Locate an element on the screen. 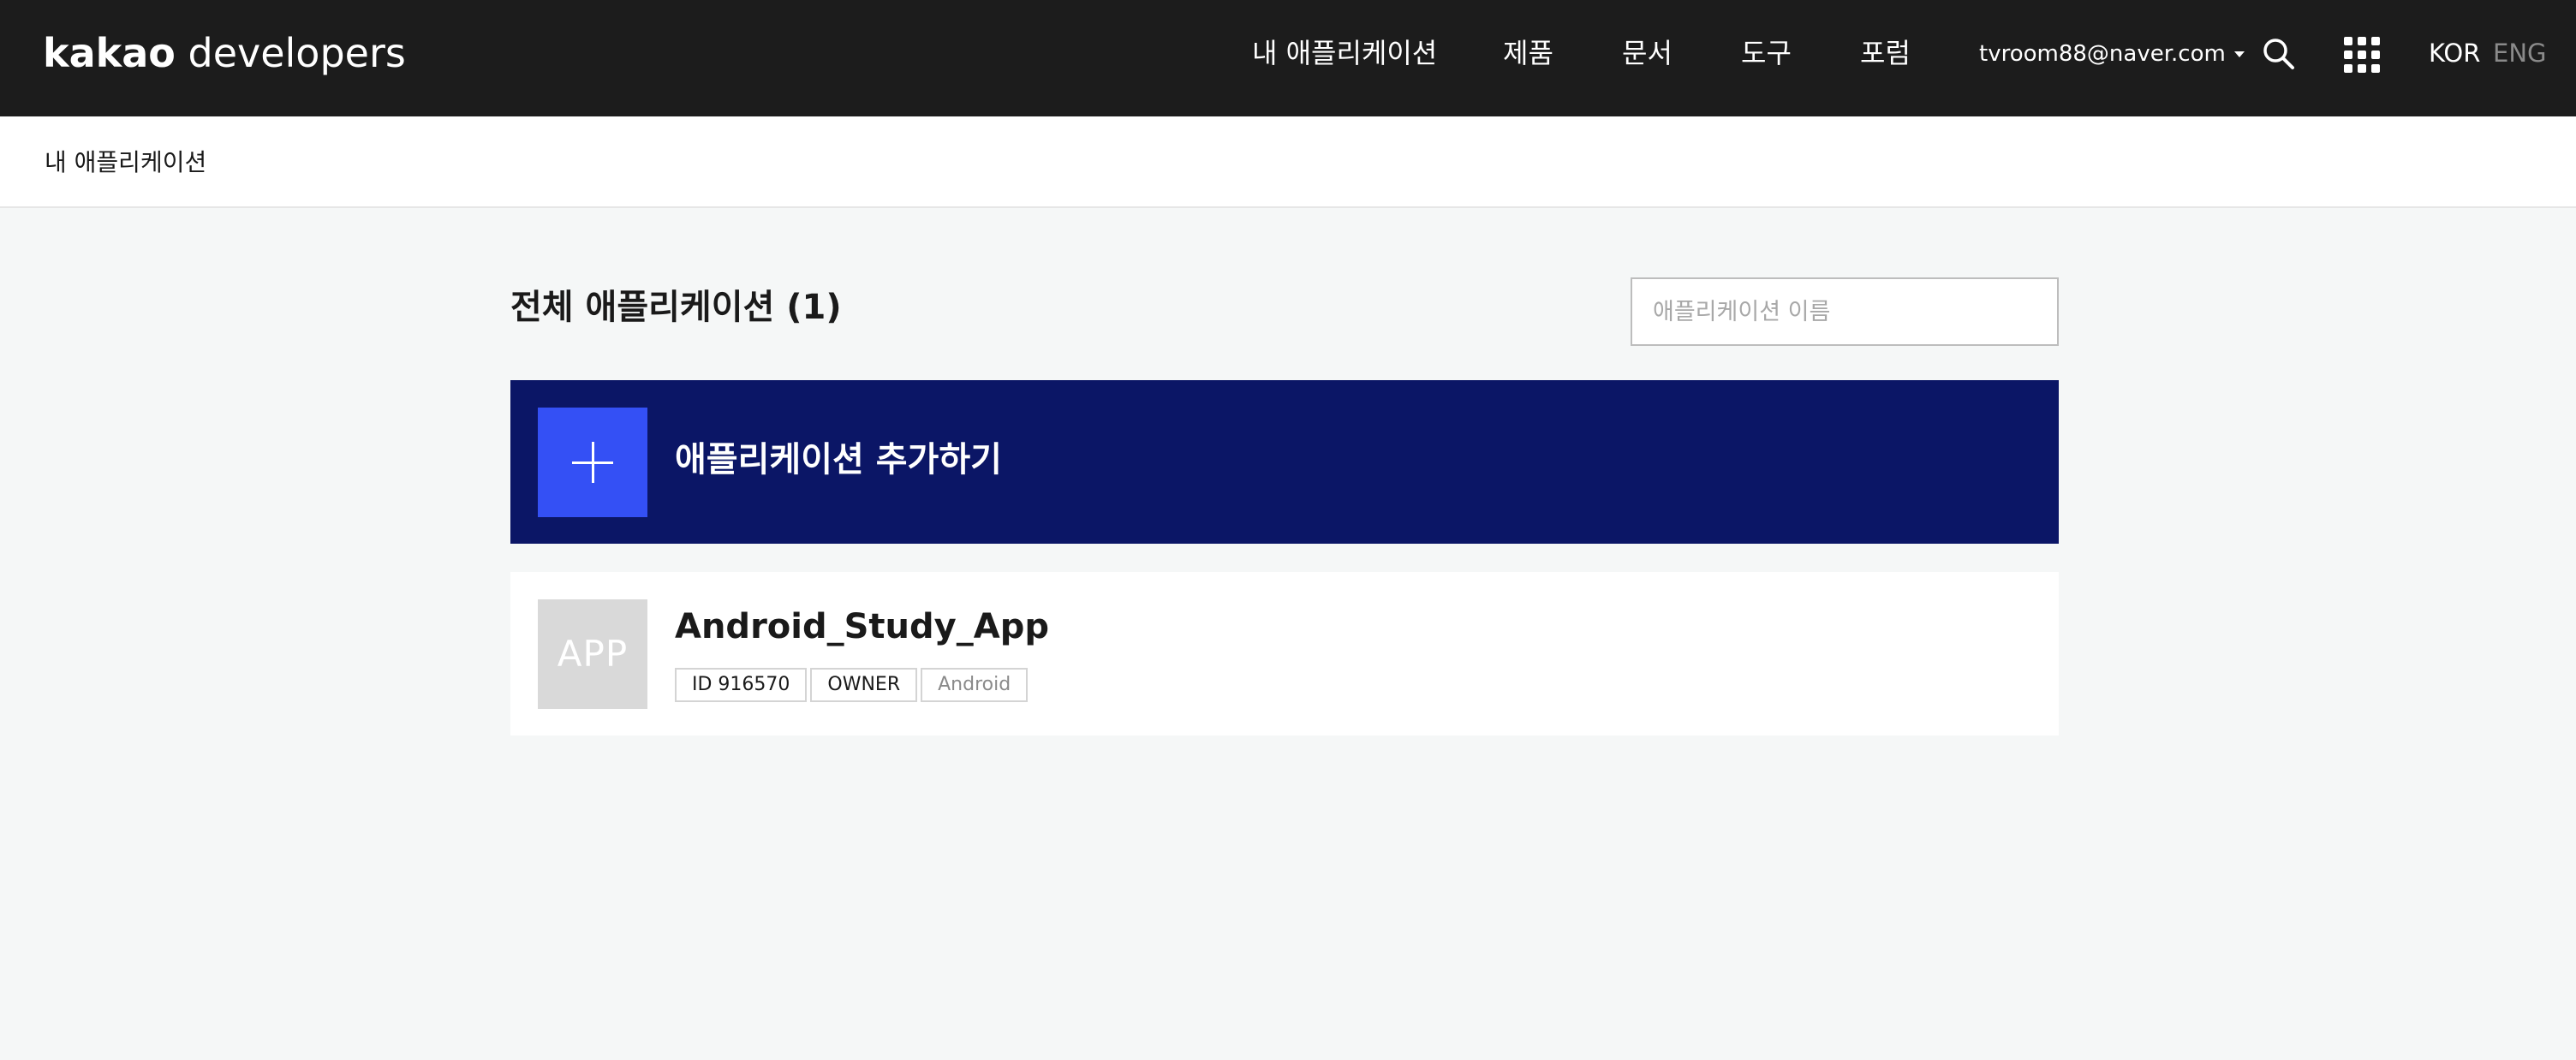  plus-icon is located at coordinates (592, 462).